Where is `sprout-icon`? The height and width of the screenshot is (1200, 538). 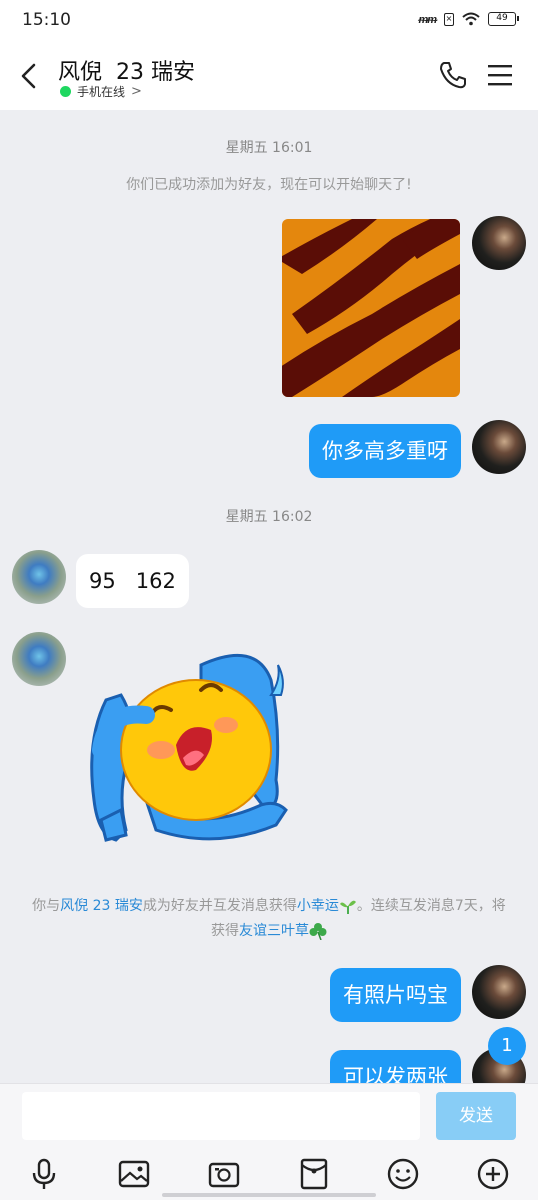
sprout-icon is located at coordinates (347, 907).